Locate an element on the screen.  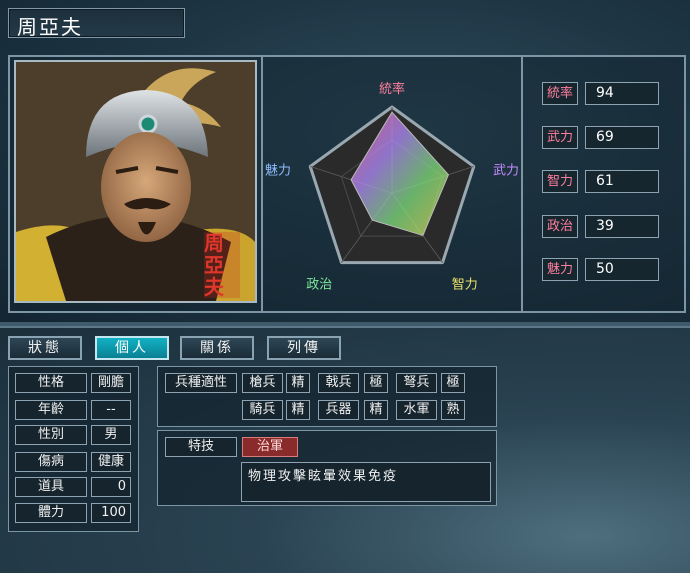
stat-value-4: 50 is located at coordinates (622, 269).